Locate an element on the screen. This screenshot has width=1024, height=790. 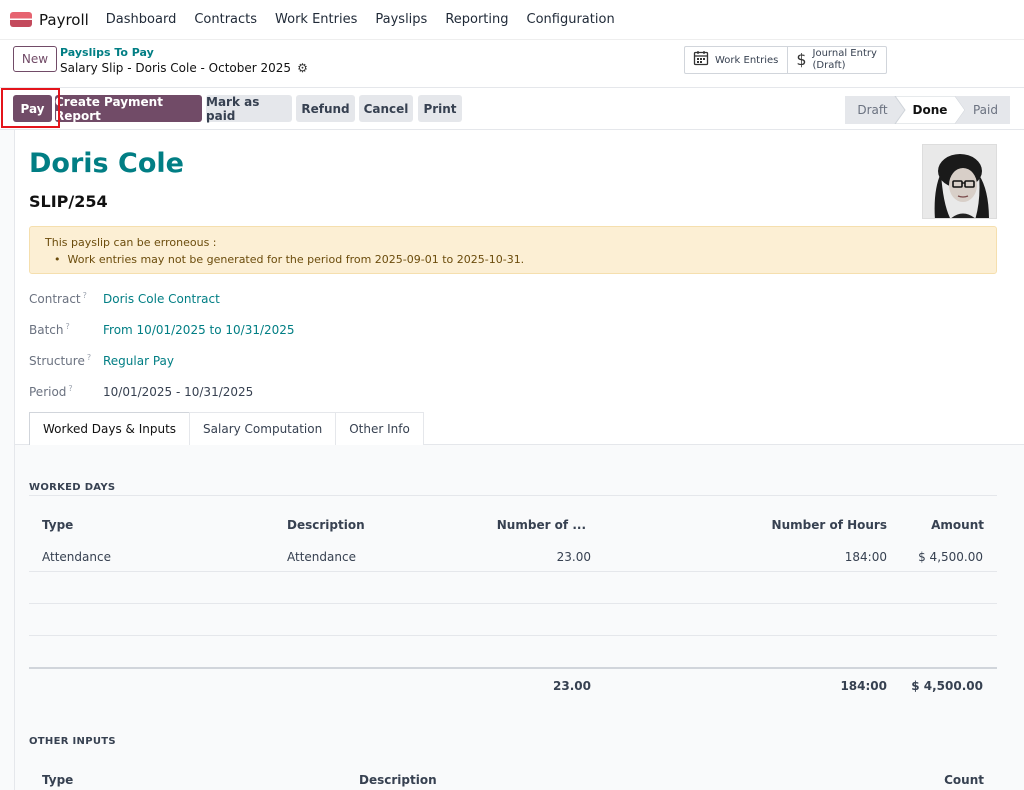
menu-payslips: Payslips is located at coordinates (401, 19).